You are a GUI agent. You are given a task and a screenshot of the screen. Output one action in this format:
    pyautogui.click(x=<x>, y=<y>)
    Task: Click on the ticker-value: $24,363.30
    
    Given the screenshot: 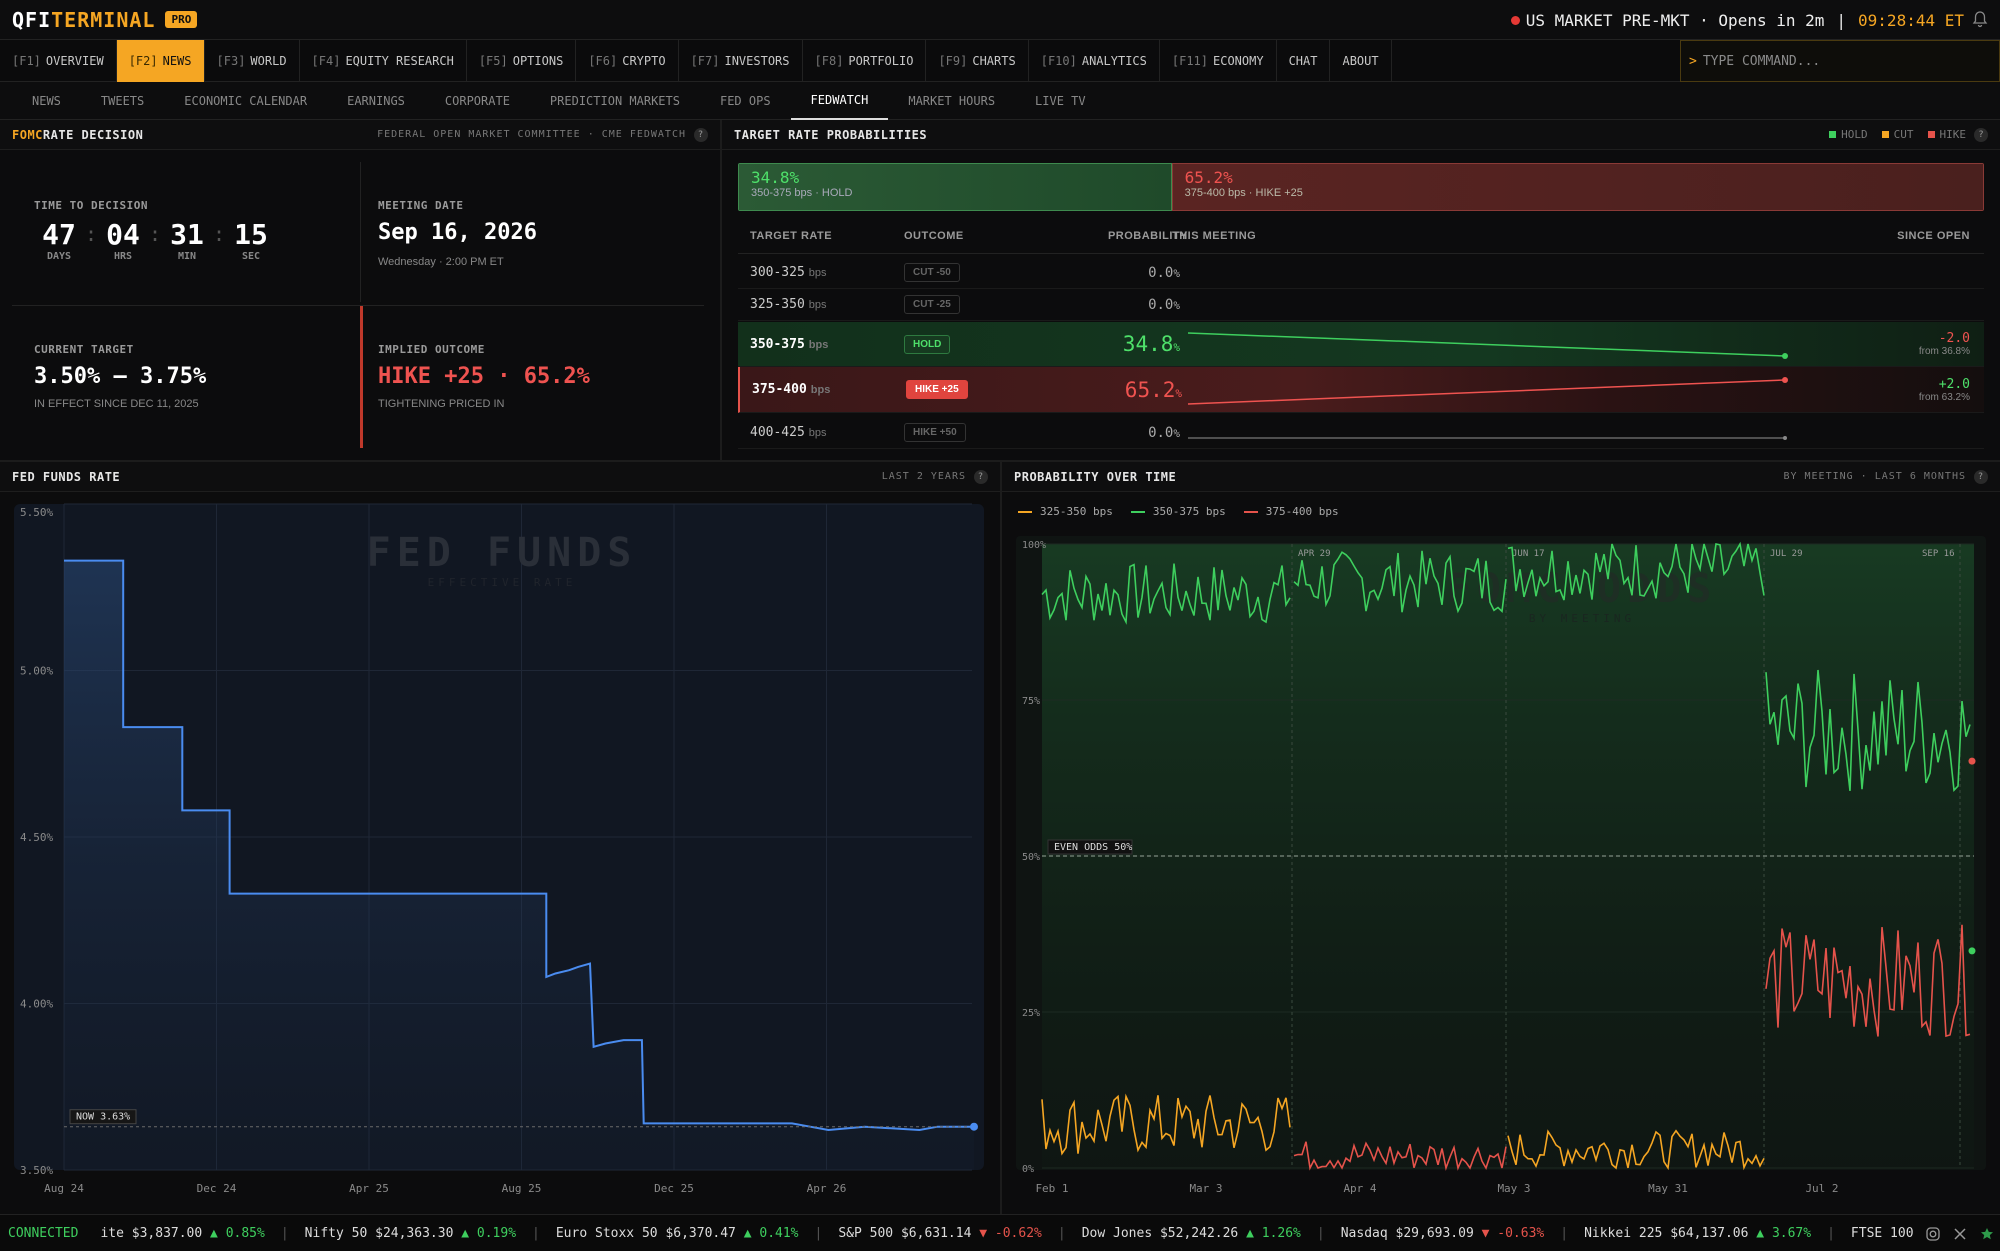 What is the action you would take?
    pyautogui.click(x=414, y=1233)
    